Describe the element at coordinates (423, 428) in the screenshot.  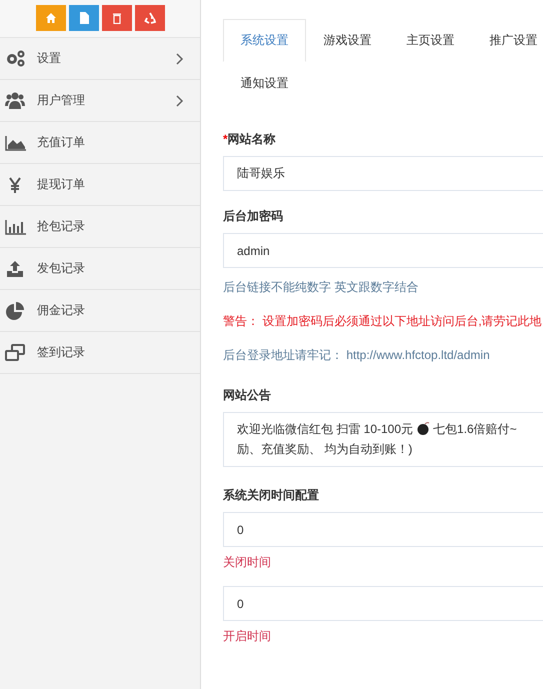
I see `bomb-icon` at that location.